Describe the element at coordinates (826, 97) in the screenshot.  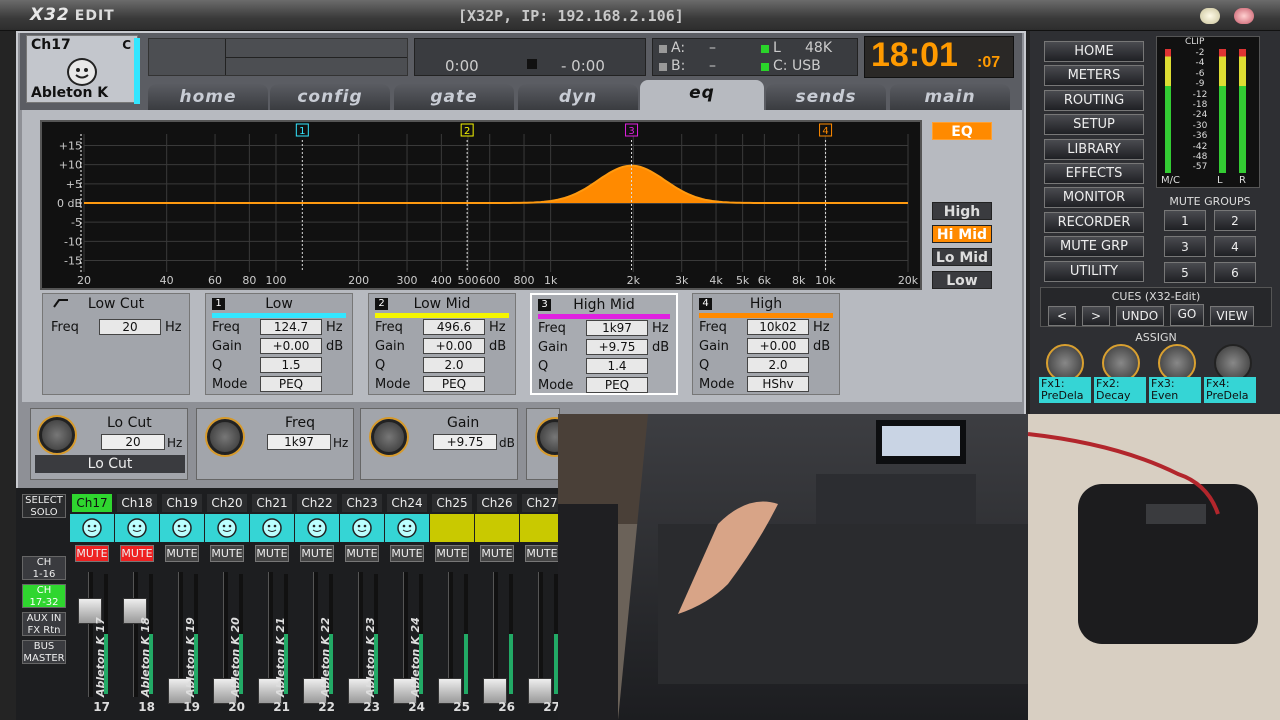
I see `tab-sends: sends` at that location.